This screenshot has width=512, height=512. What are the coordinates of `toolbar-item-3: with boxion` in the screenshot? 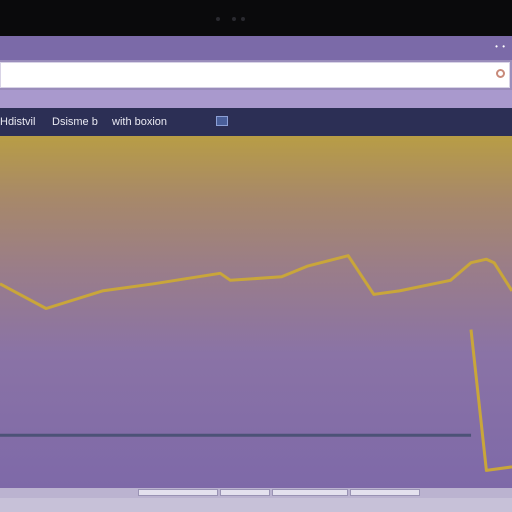 It's located at (139, 122).